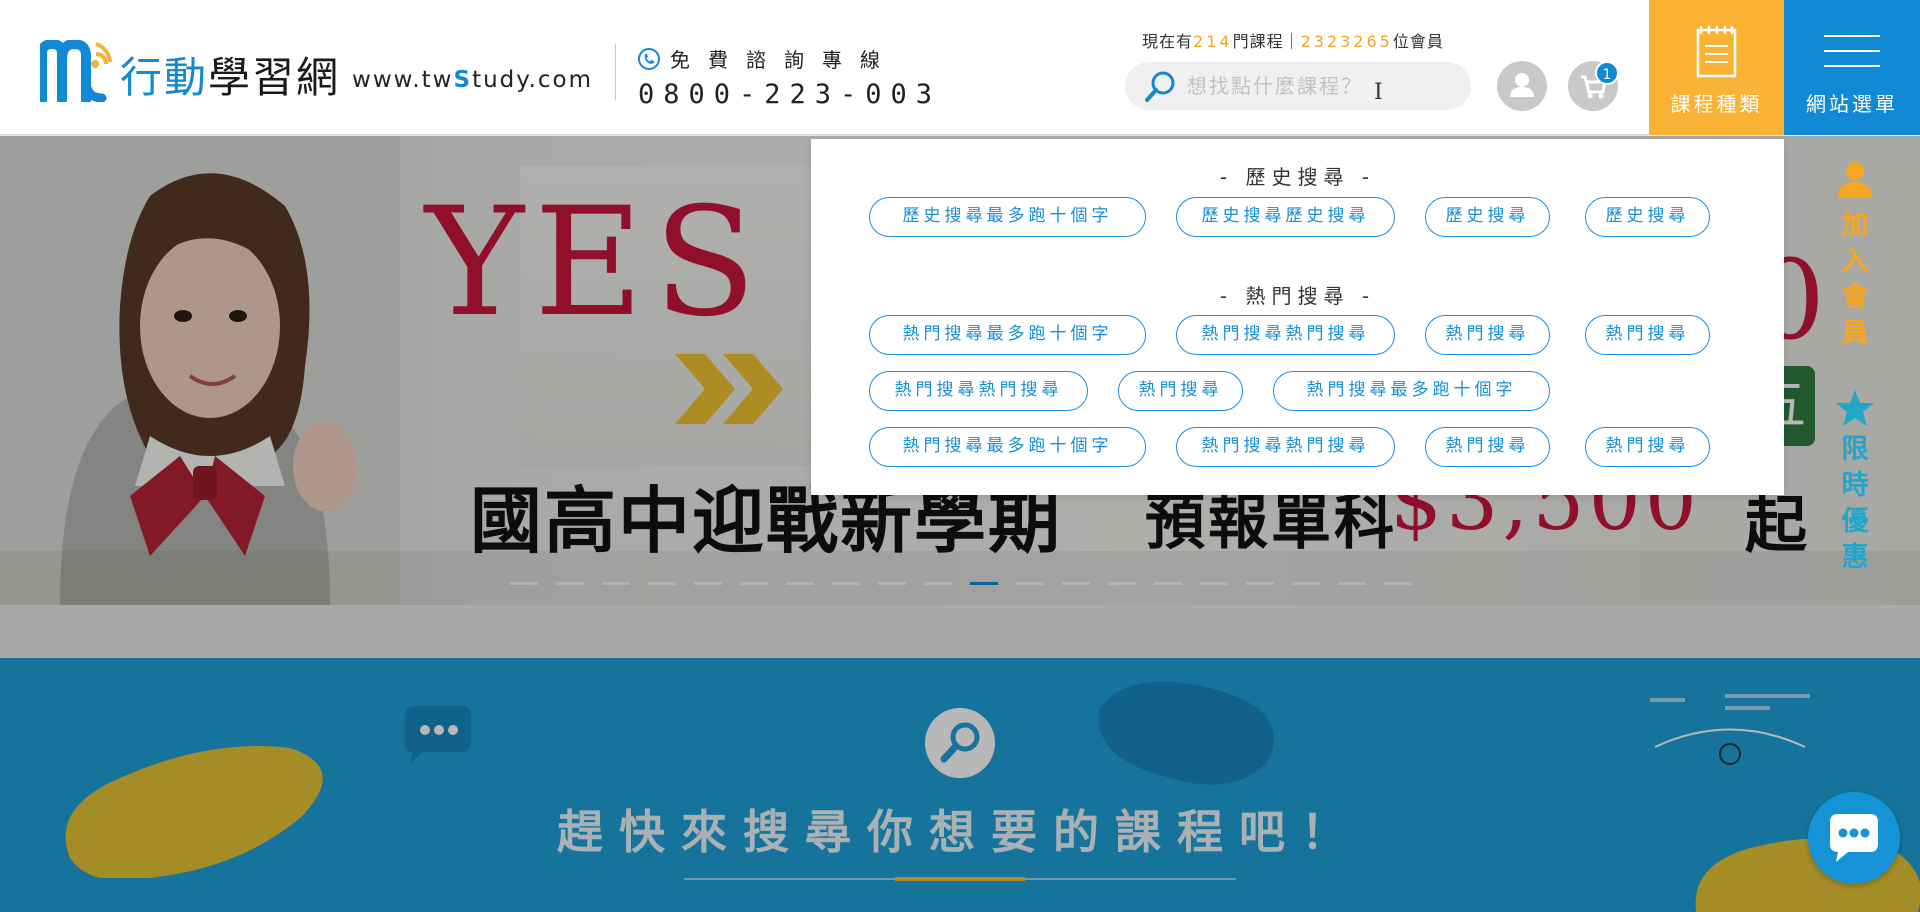 The image size is (1920, 912). I want to click on hotline-number: 0800-223-003, so click(789, 94).